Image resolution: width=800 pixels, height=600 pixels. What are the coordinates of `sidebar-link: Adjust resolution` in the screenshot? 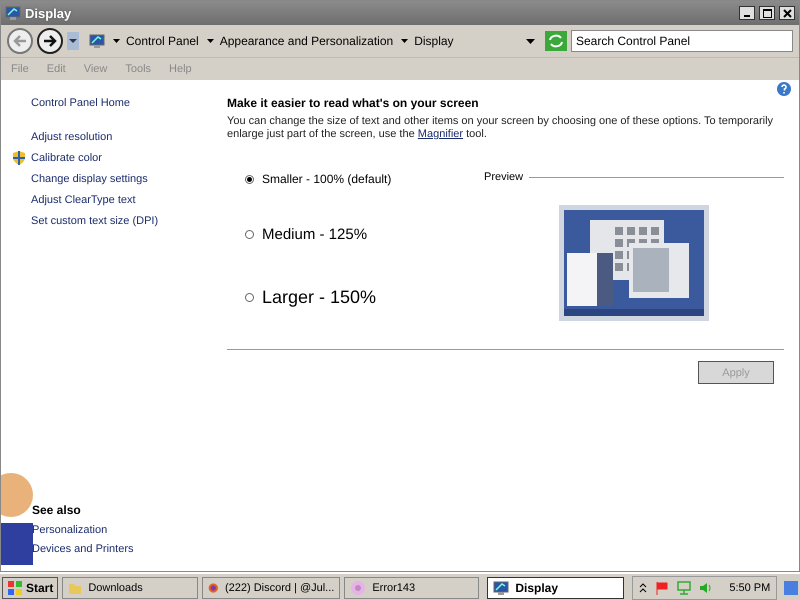 It's located at (71, 136).